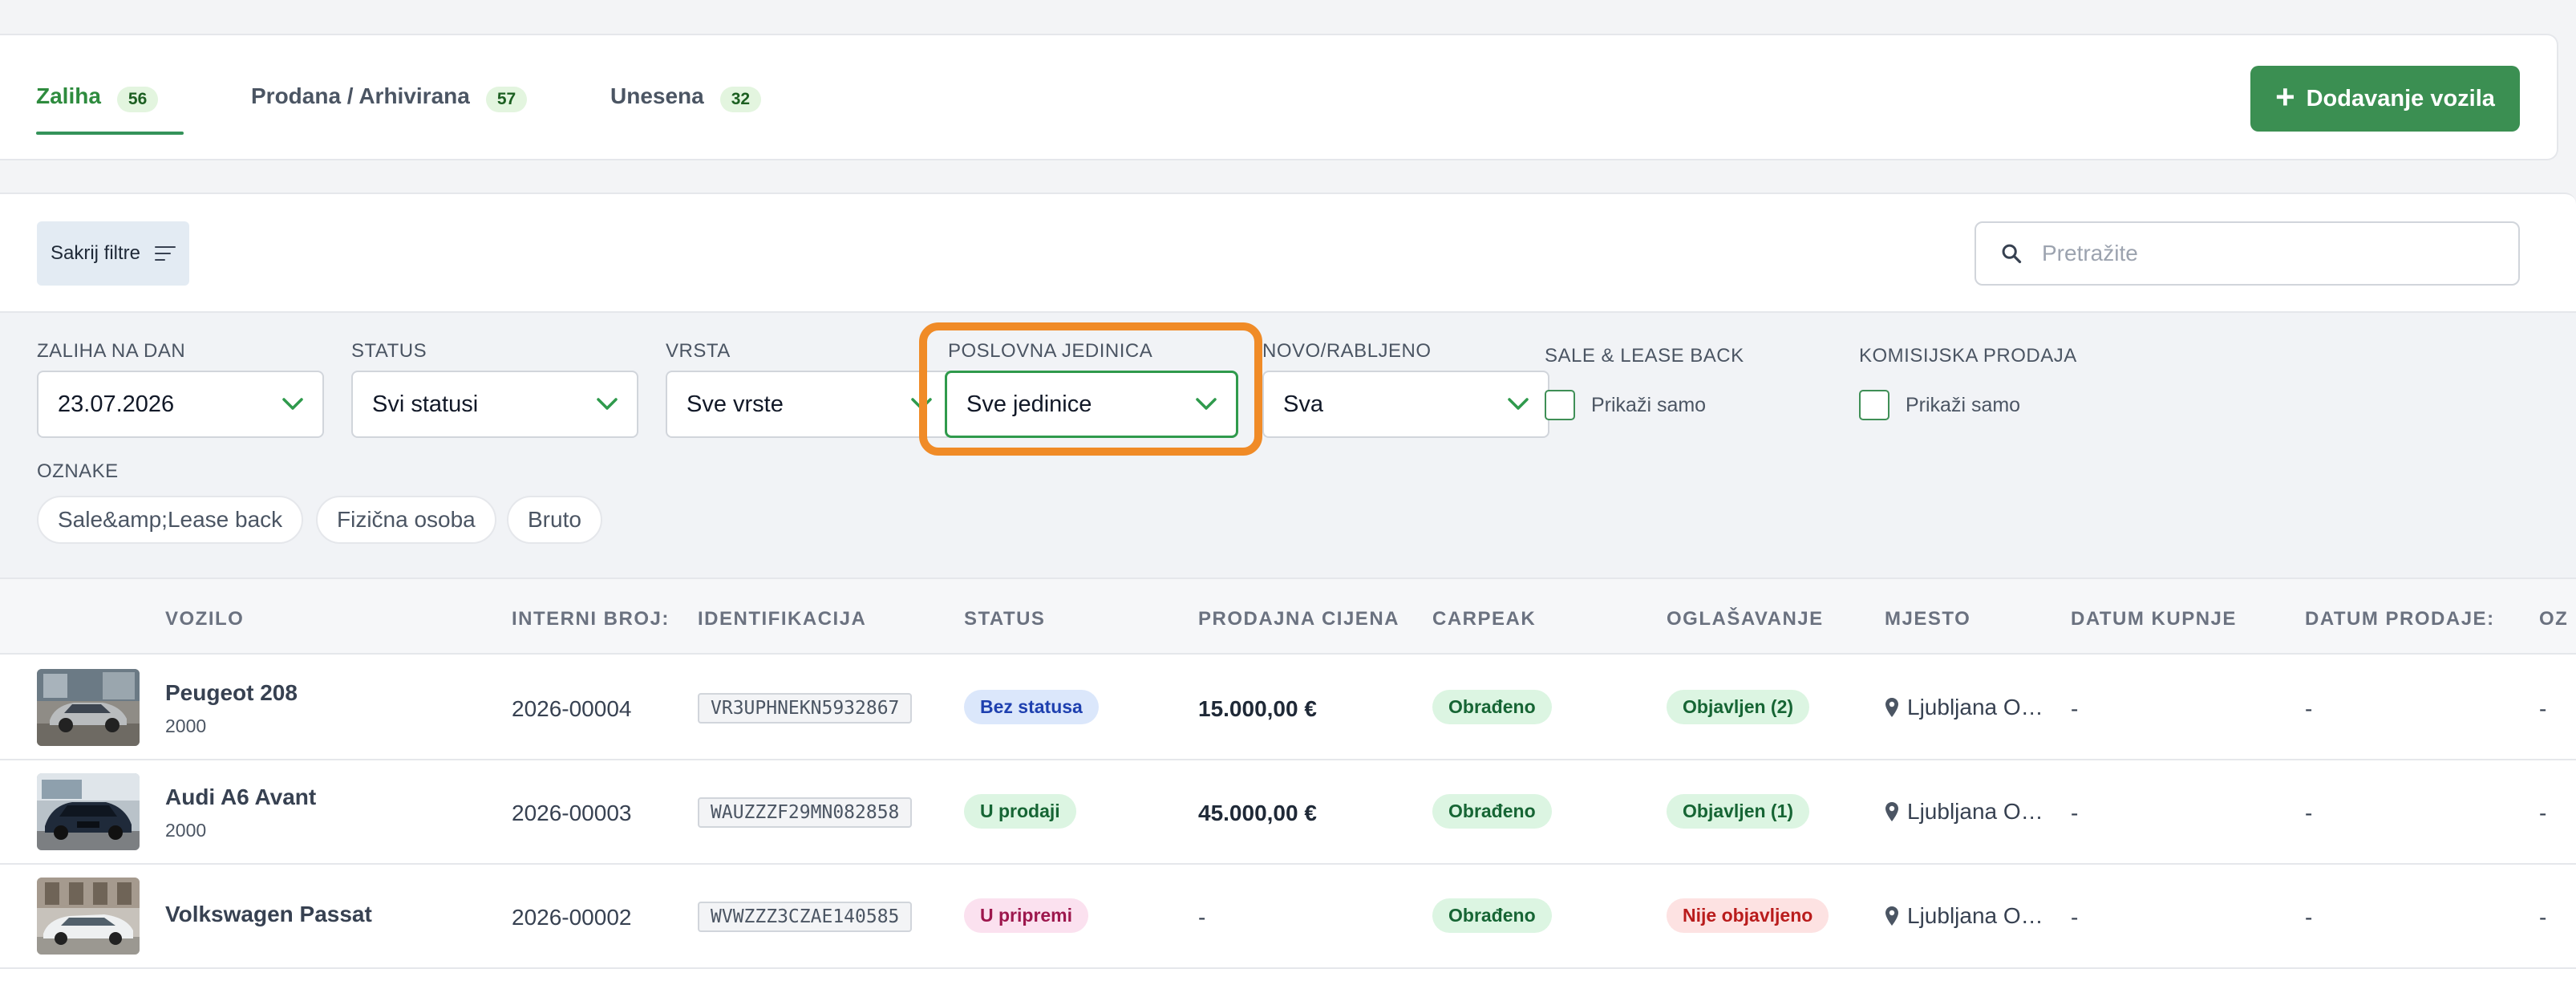 Image resolution: width=2576 pixels, height=985 pixels. What do you see at coordinates (389, 351) in the screenshot?
I see `filter-label-status: STATUS` at bounding box center [389, 351].